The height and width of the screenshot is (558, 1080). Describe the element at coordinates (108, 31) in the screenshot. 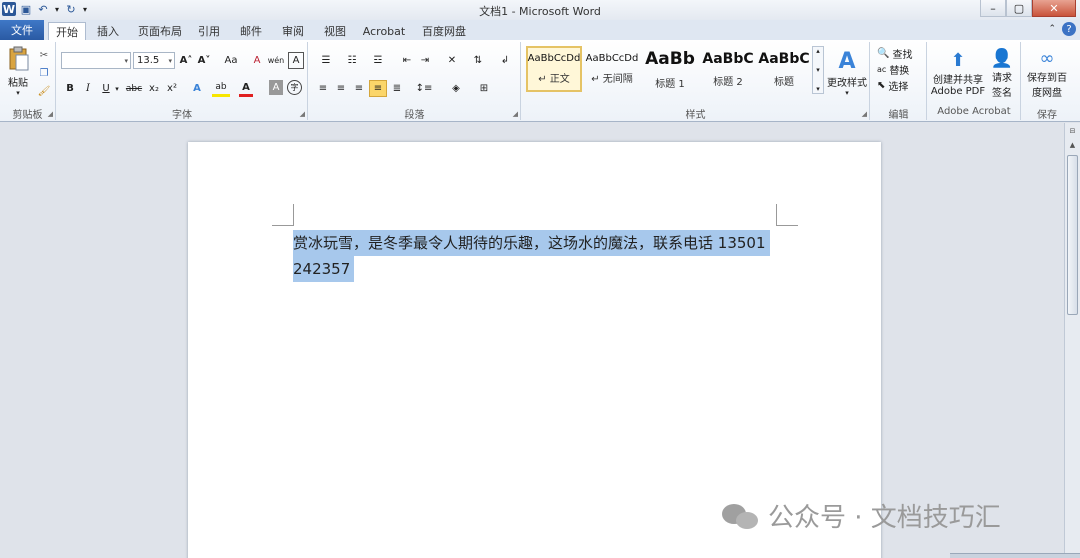

I see `tab-insert: 插入` at that location.